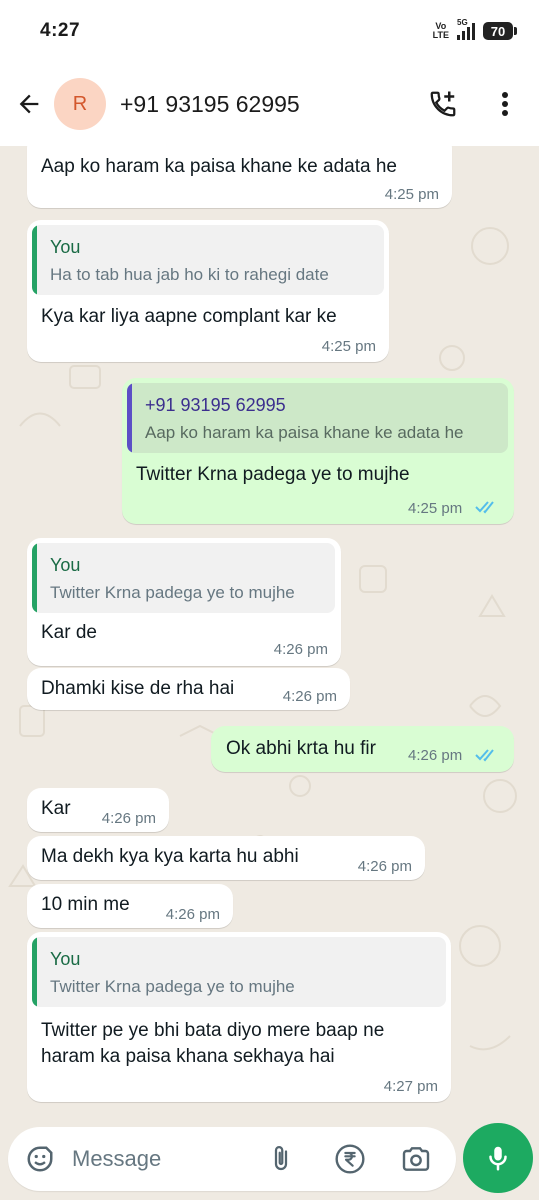  Describe the element at coordinates (56, 808) in the screenshot. I see `message-text: Kar` at that location.